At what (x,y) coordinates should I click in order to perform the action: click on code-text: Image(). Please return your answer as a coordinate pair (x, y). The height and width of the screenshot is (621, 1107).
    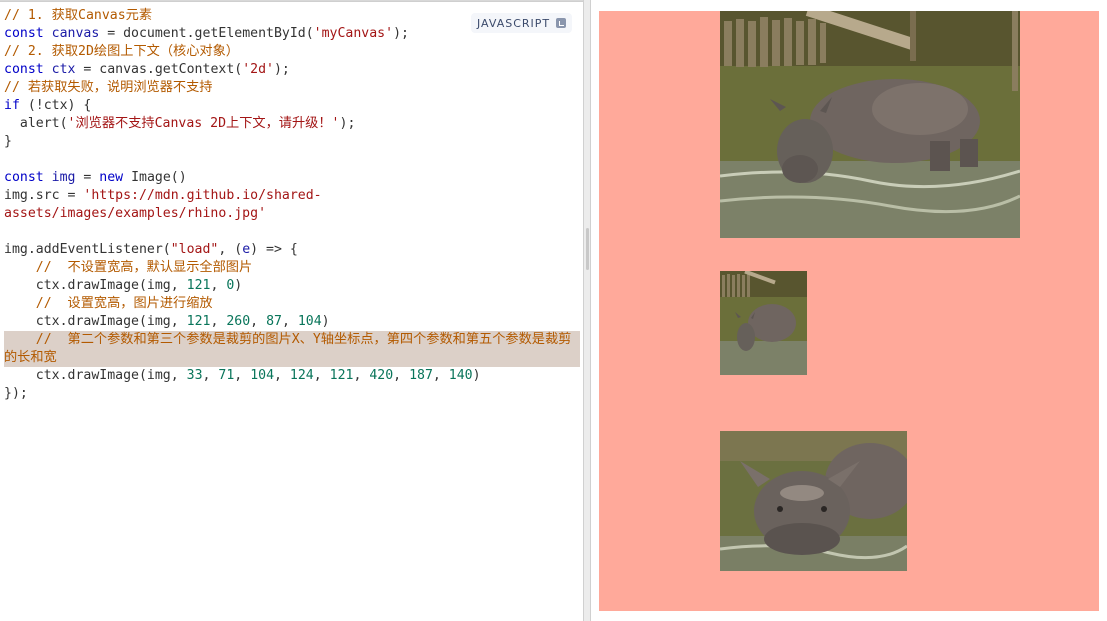
    Looking at the image, I should click on (155, 177).